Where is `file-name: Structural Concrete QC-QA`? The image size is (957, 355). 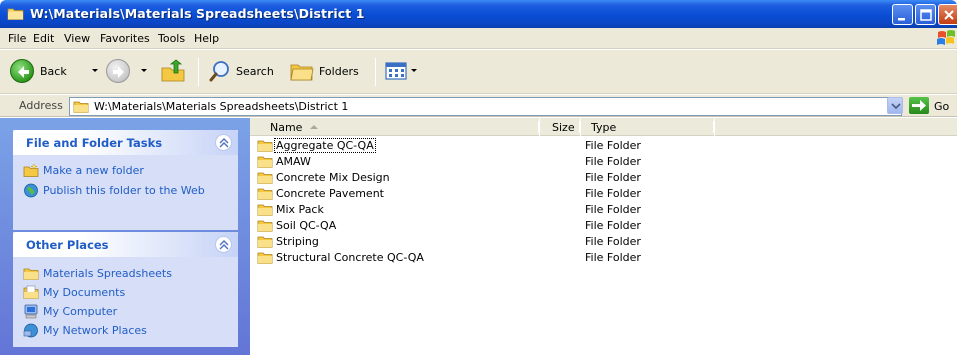
file-name: Structural Concrete QC-QA is located at coordinates (350, 257).